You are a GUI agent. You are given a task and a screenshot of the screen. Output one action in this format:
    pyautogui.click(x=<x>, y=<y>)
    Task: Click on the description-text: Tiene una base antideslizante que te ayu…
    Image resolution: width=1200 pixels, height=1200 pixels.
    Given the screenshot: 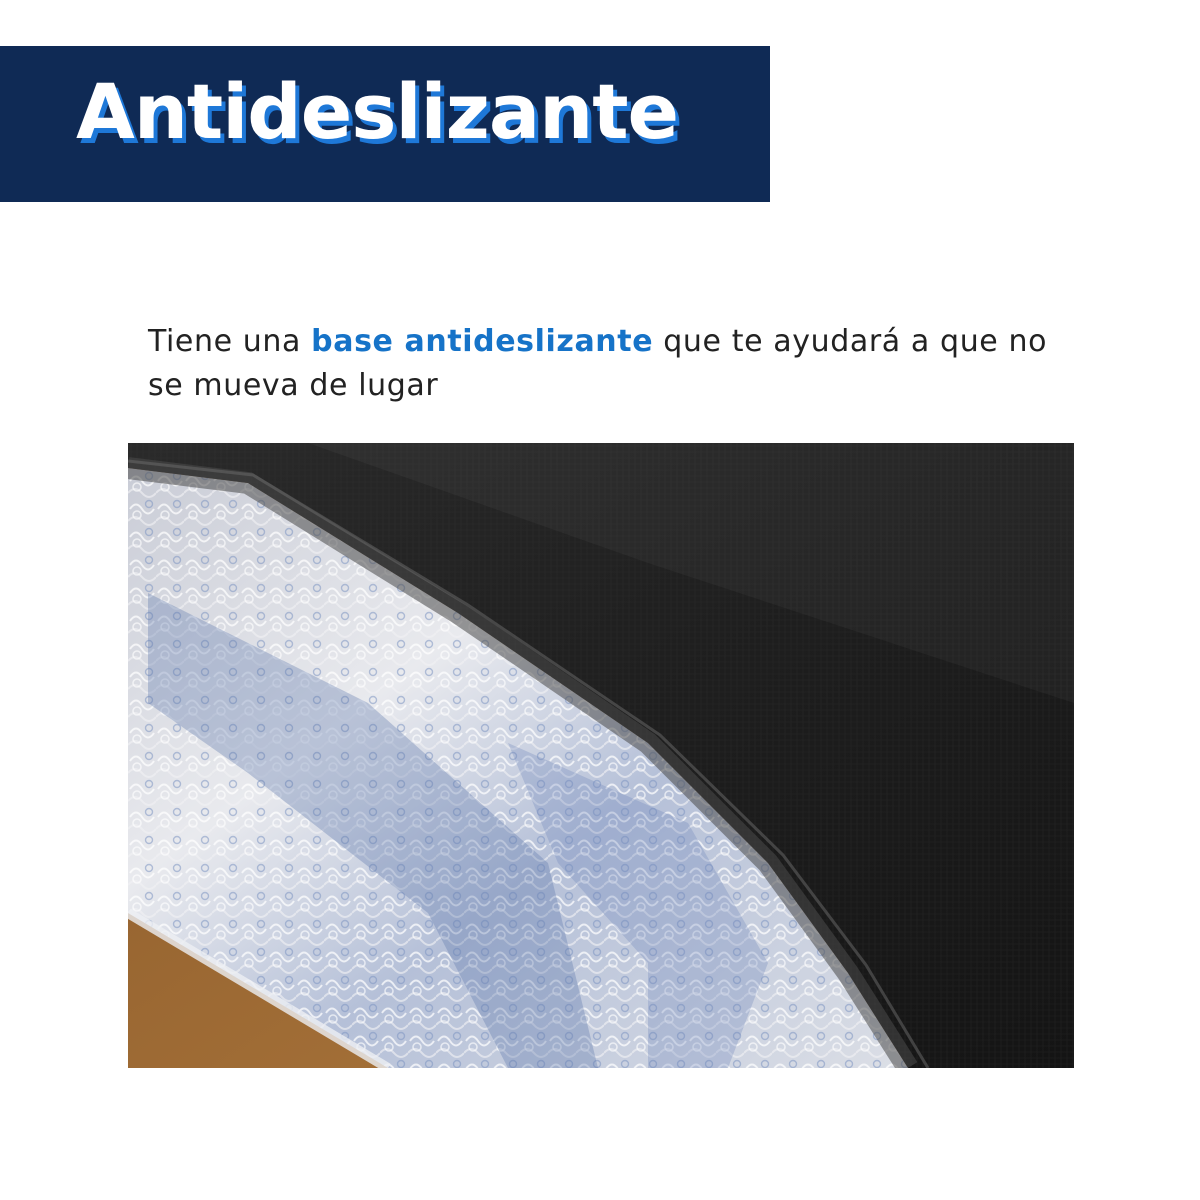 What is the action you would take?
    pyautogui.click(x=618, y=364)
    